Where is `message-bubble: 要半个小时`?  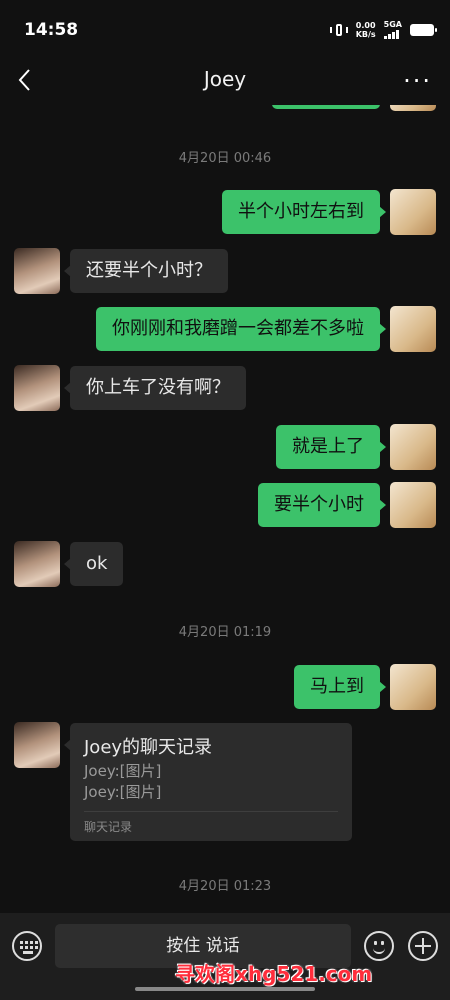
message-bubble: 要半个小时 is located at coordinates (322, 505).